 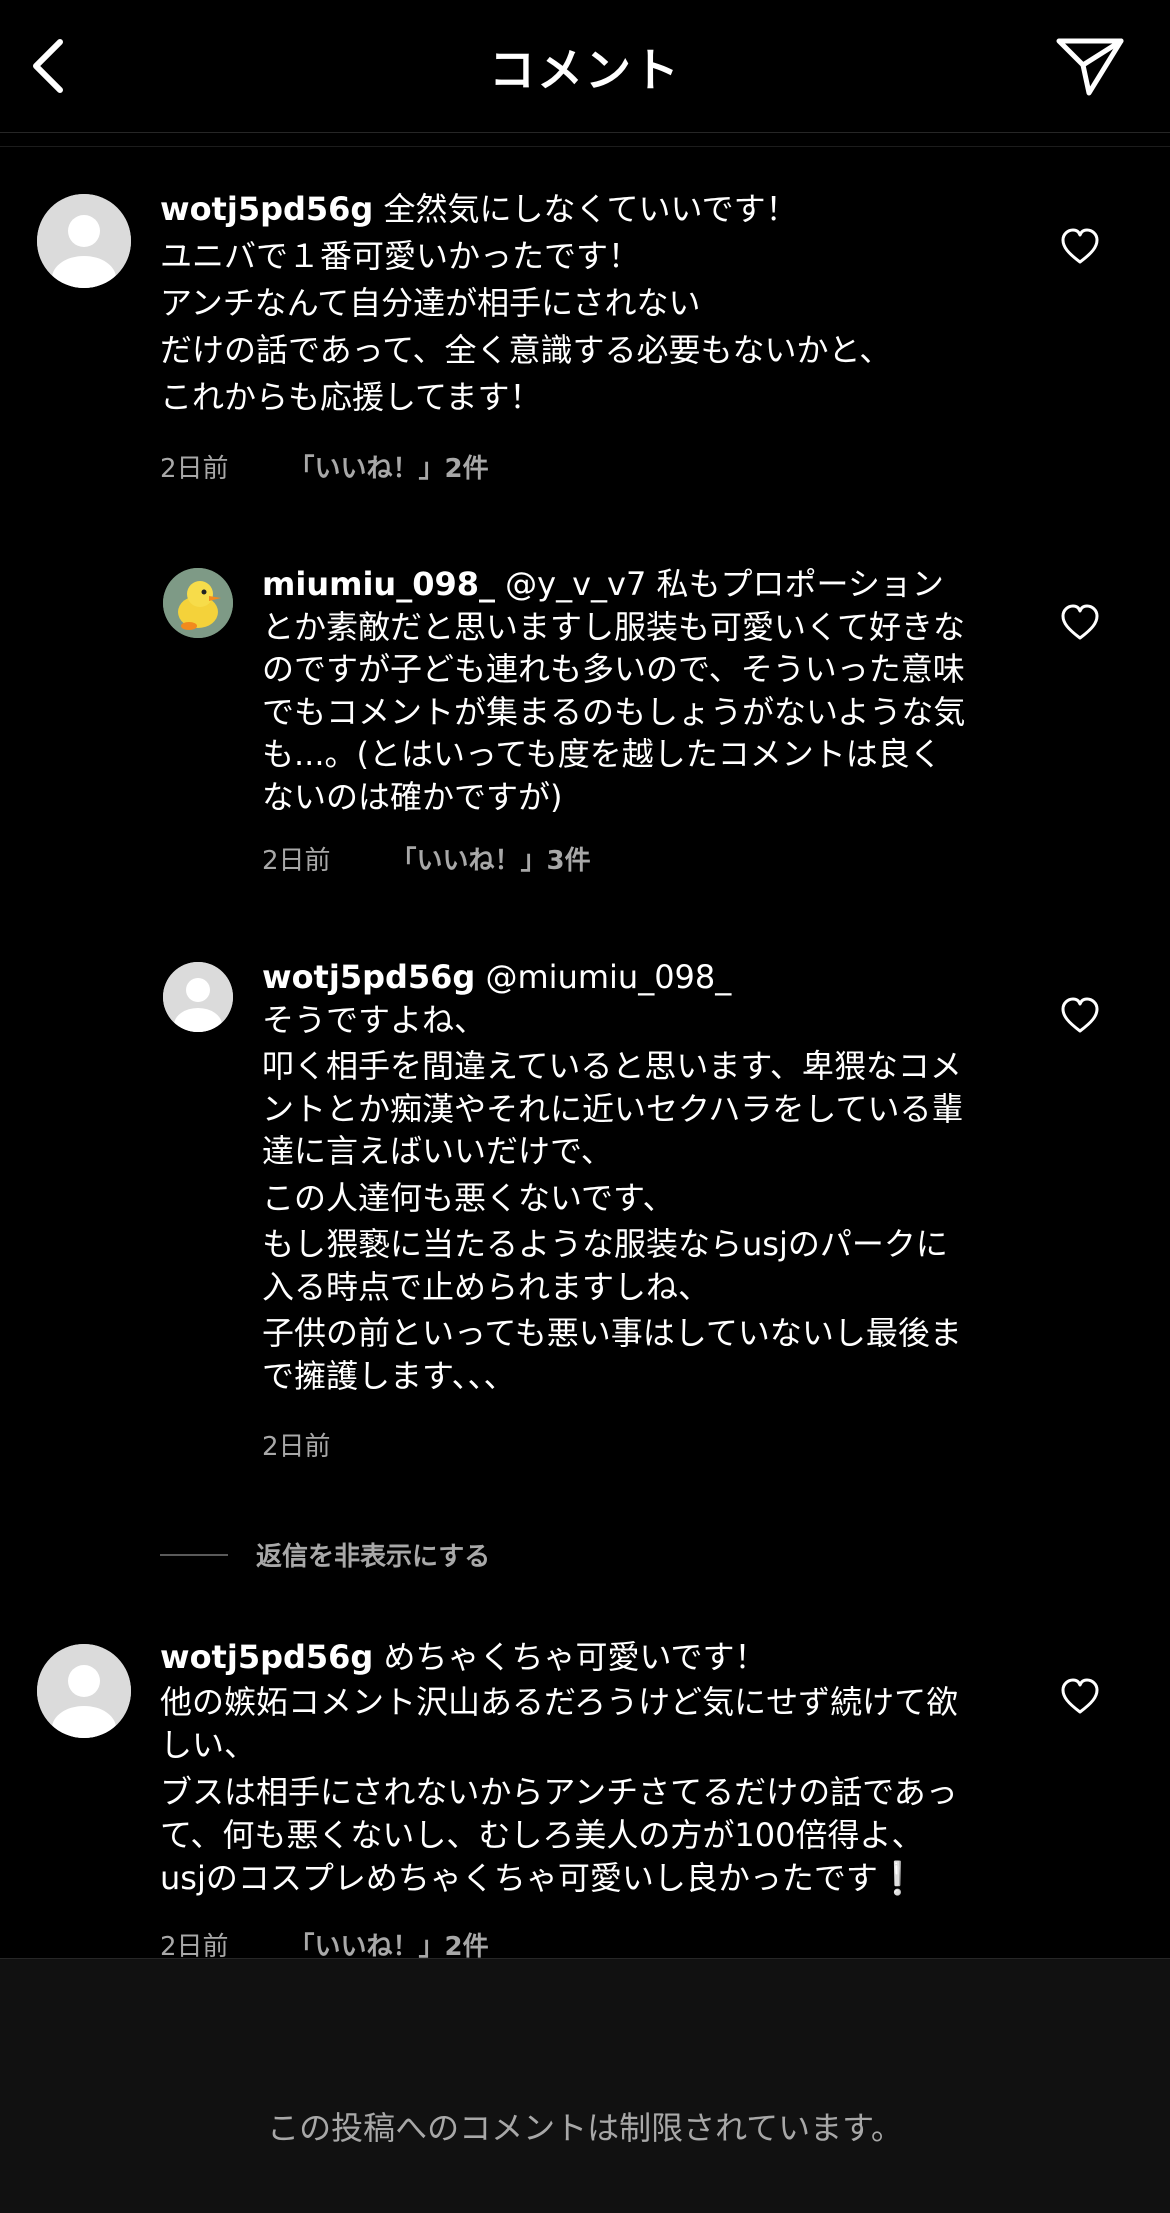 I want to click on comment-meta: 2日前 「いいね！」3件, so click(x=426, y=858).